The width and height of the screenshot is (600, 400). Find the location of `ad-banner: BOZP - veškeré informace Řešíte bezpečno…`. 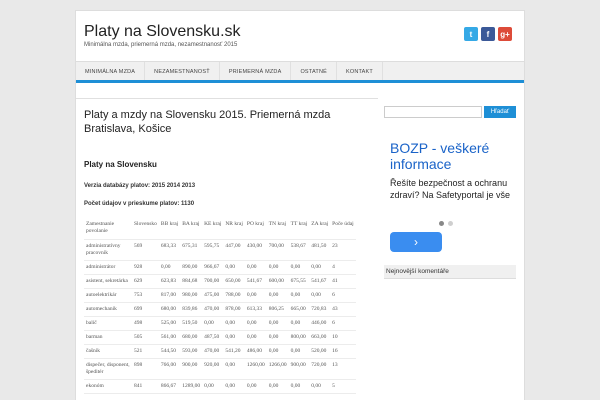

ad-banner: BOZP - veškeré informace Řešíte bezpečno… is located at coordinates (450, 191).